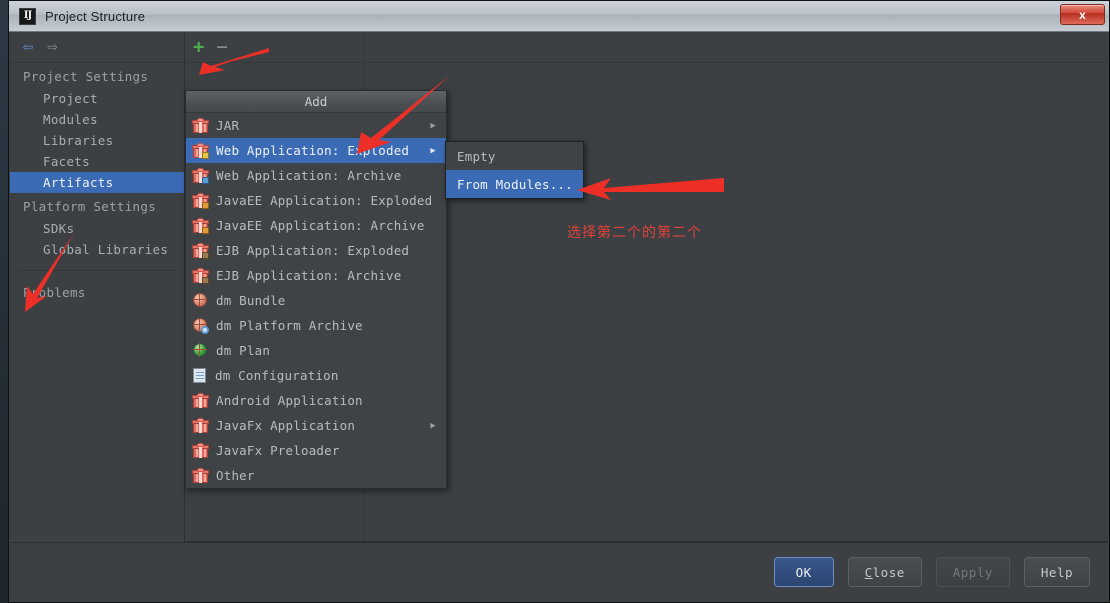 This screenshot has width=1110, height=603. What do you see at coordinates (52, 47) in the screenshot?
I see `forward-arrow-icon: ⇨` at bounding box center [52, 47].